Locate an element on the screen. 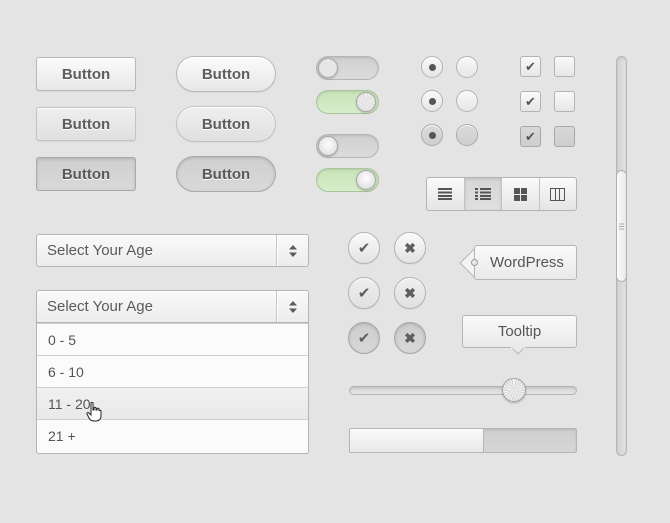 Image resolution: width=670 pixels, height=523 pixels. age-select-open: Select Your Age is located at coordinates (172, 306).